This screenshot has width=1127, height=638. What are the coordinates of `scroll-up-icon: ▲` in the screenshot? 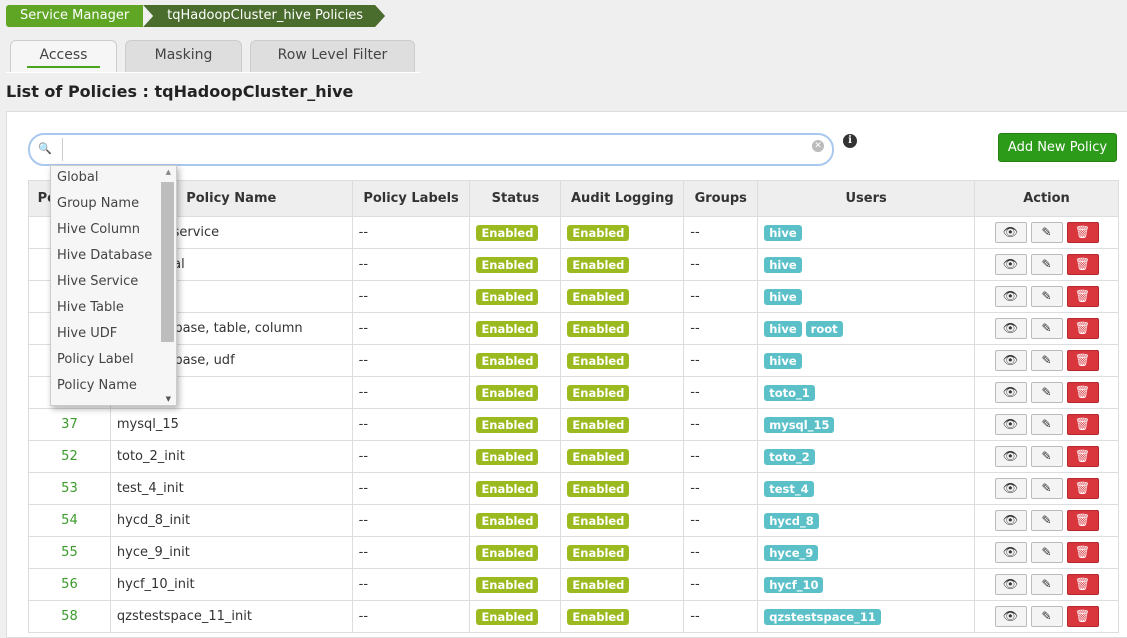 It's located at (168, 172).